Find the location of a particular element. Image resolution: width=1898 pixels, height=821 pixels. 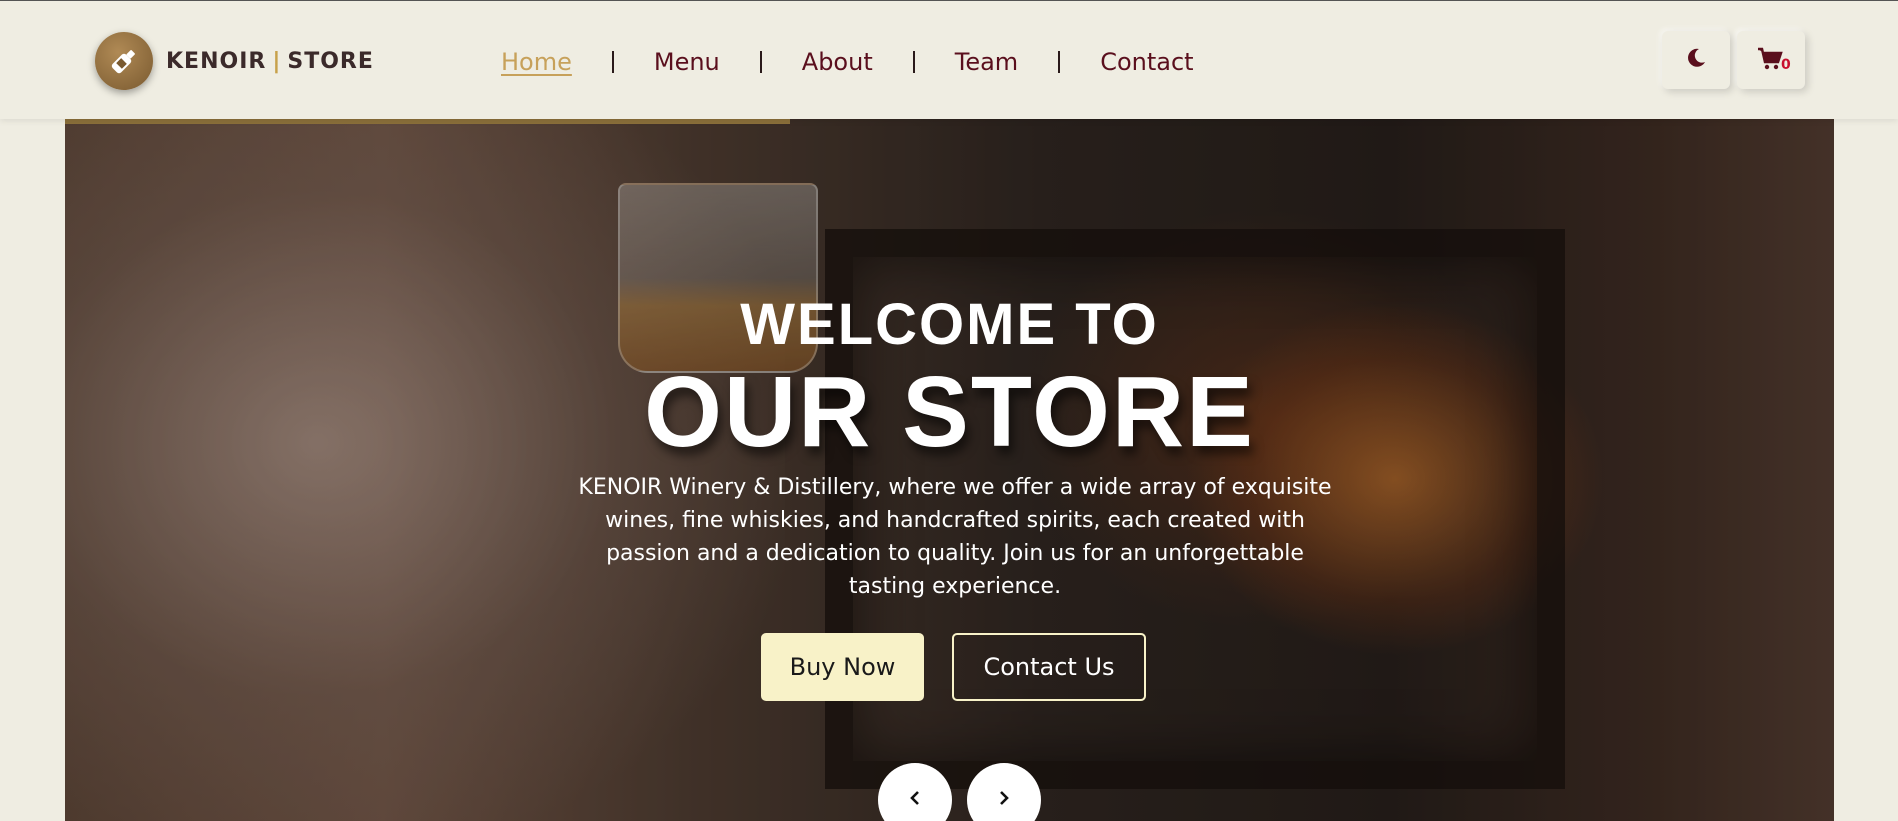

buy-now-button: Buy Now is located at coordinates (842, 667).